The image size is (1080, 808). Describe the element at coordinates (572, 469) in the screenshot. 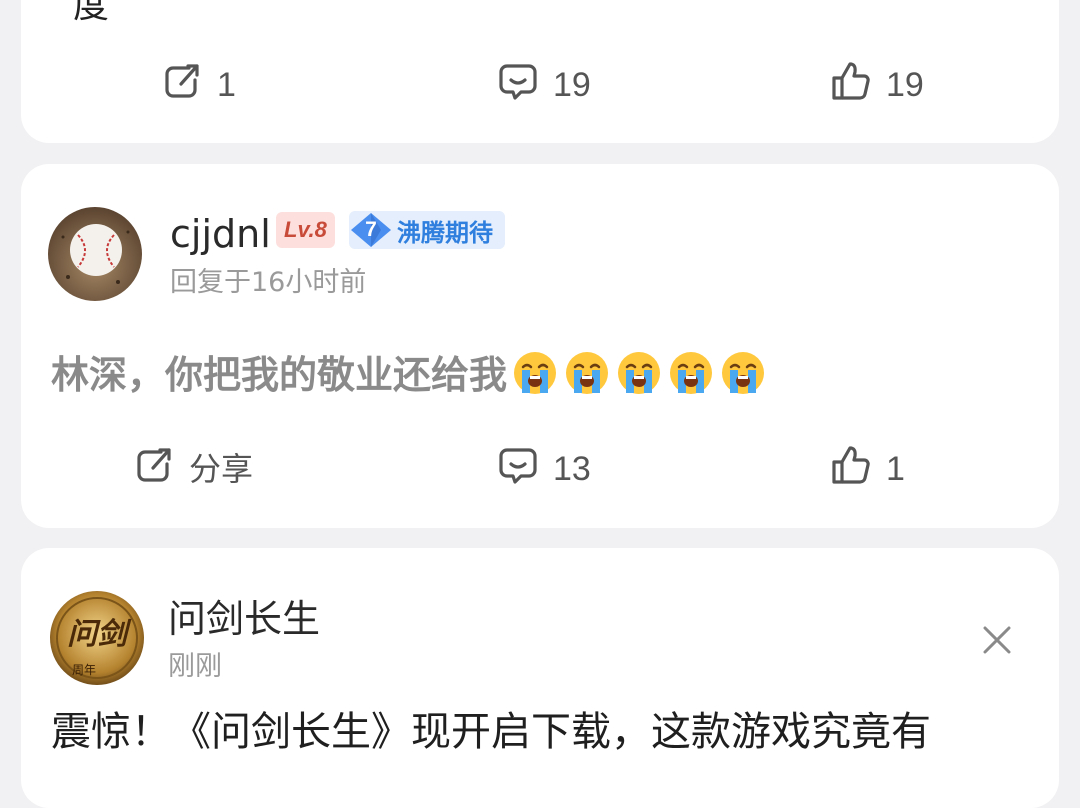

I see `comment-count: 13` at that location.